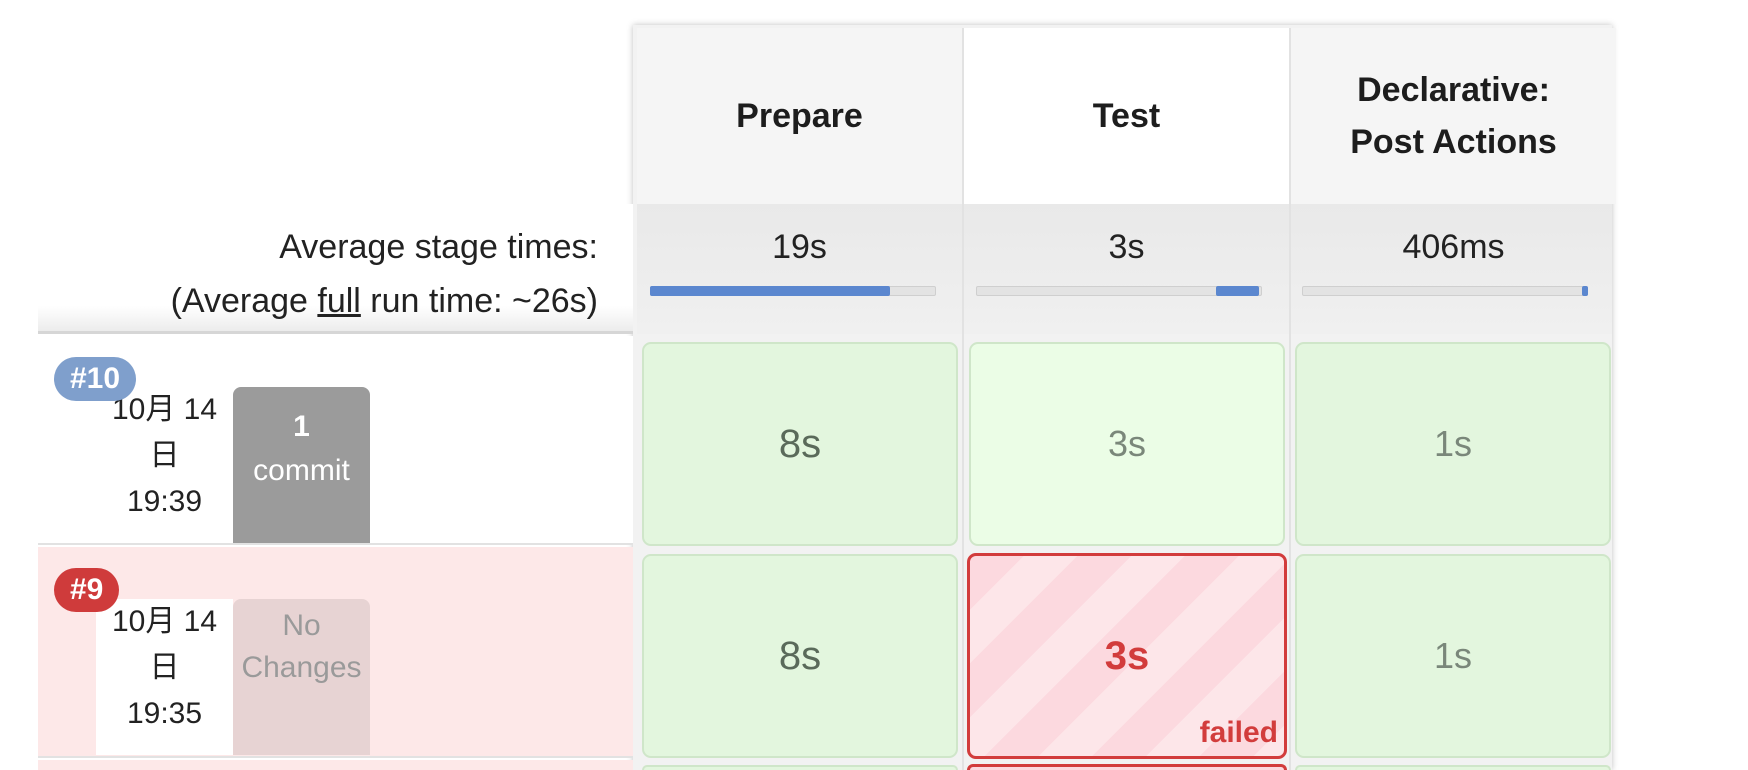 The image size is (1748, 770). Describe the element at coordinates (1453, 90) in the screenshot. I see `stage-header-label: Declarative:` at that location.